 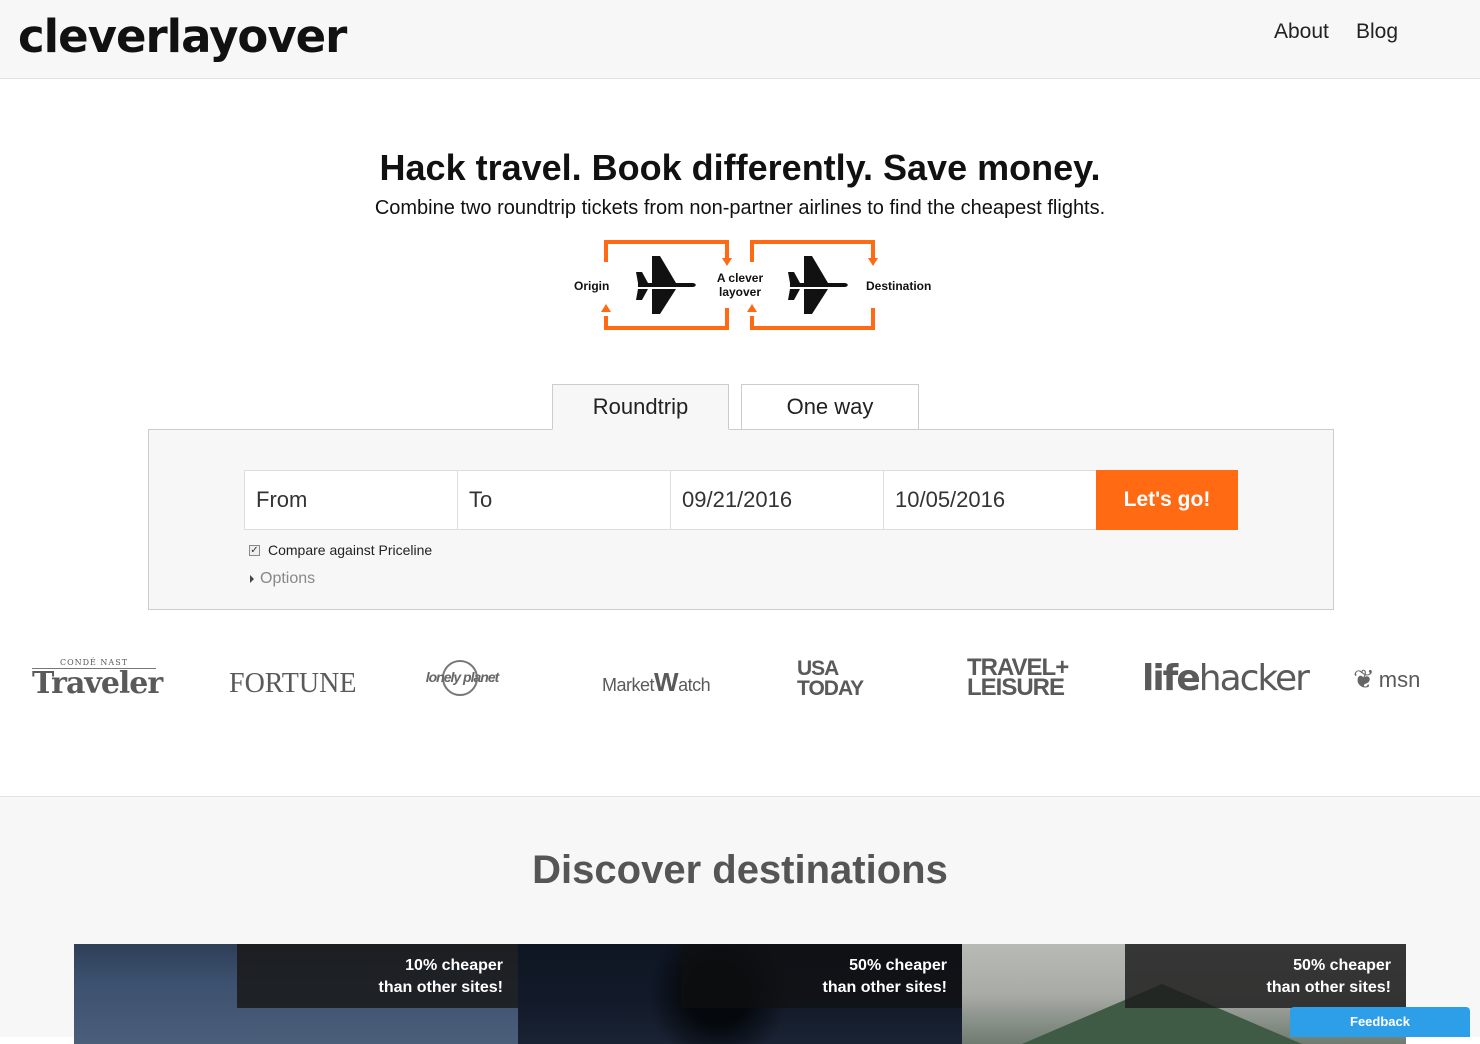 I want to click on lifehacker-part2: hacker, so click(x=1254, y=678).